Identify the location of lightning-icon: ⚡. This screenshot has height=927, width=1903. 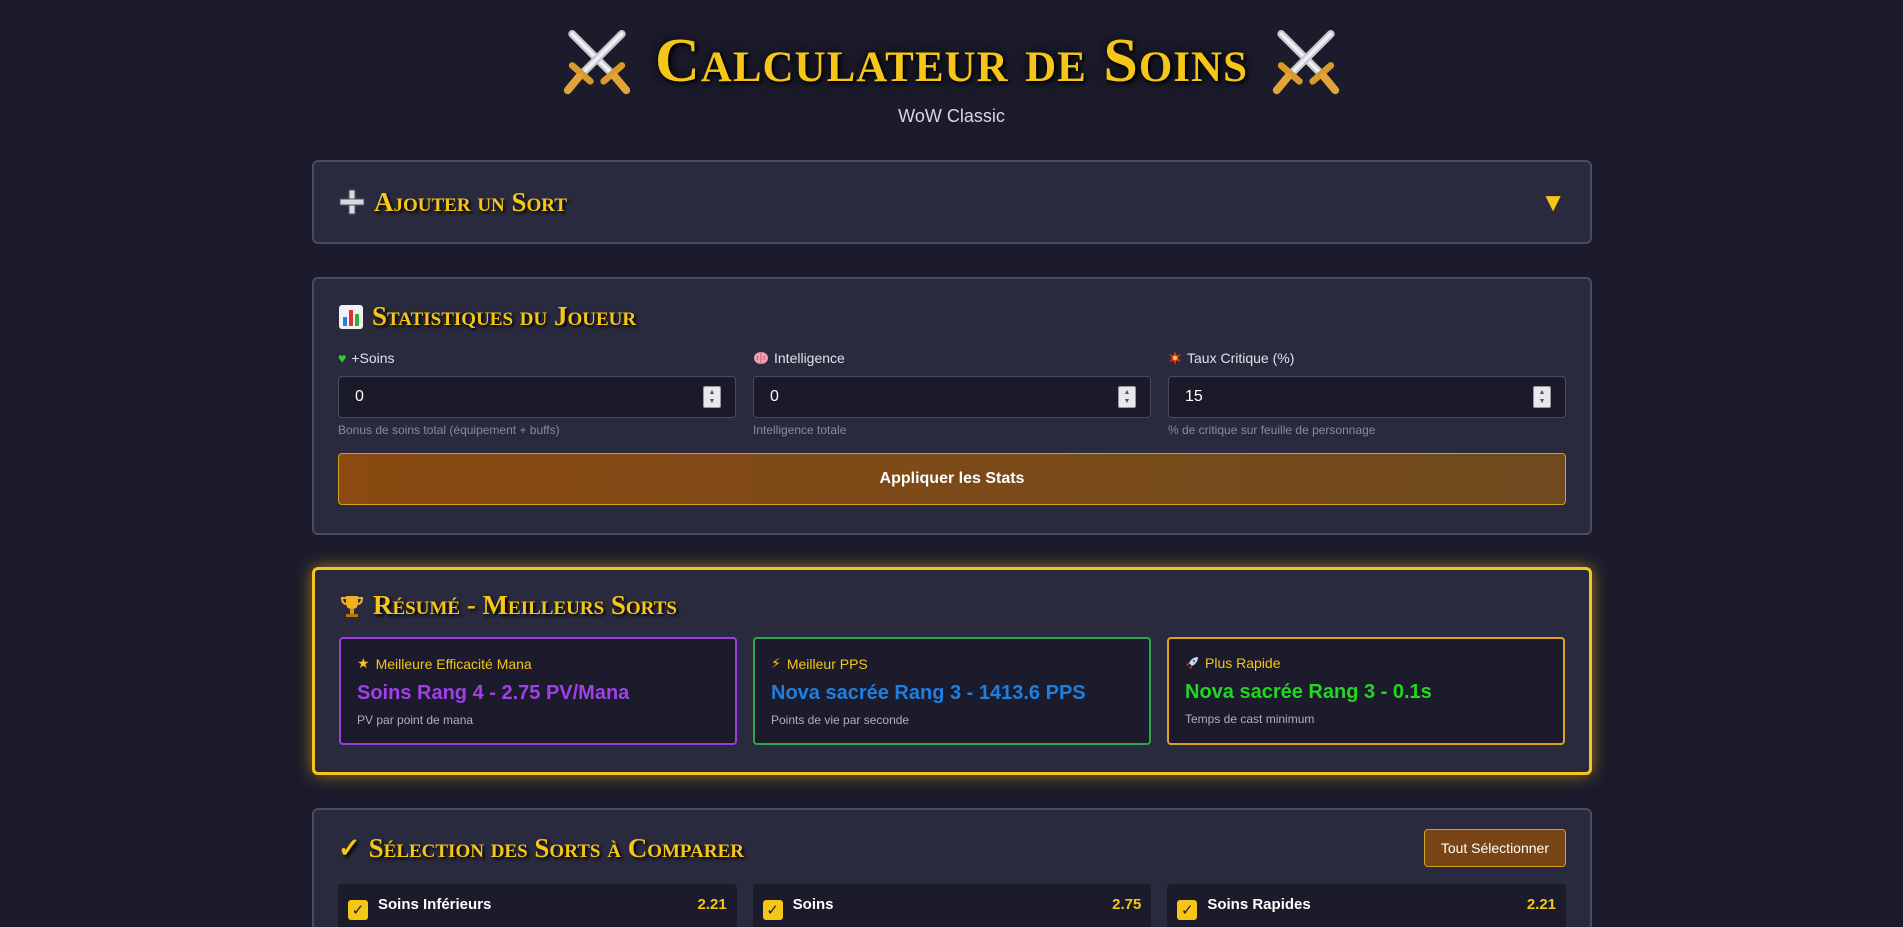
(776, 663).